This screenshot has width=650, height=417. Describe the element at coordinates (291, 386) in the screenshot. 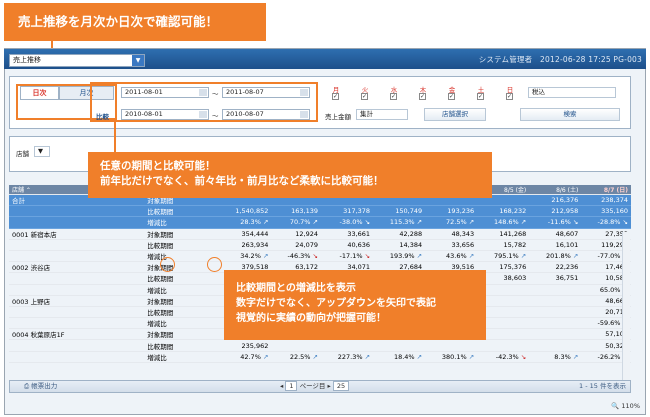

I see `page-input: 1` at that location.